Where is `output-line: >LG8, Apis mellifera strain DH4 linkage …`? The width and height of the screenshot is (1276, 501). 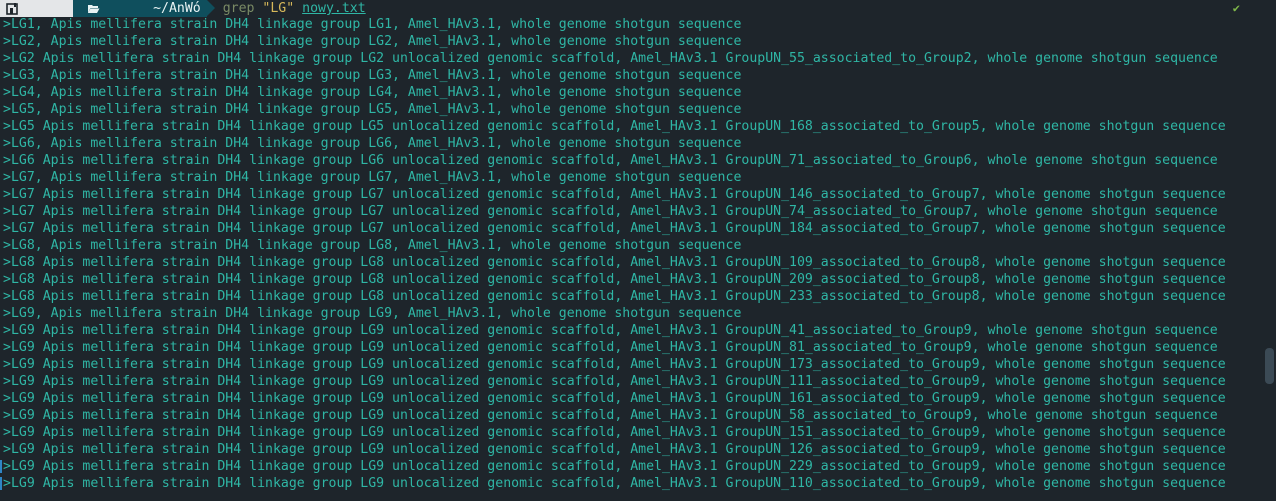
output-line: >LG8, Apis mellifera strain DH4 linkage … is located at coordinates (372, 245).